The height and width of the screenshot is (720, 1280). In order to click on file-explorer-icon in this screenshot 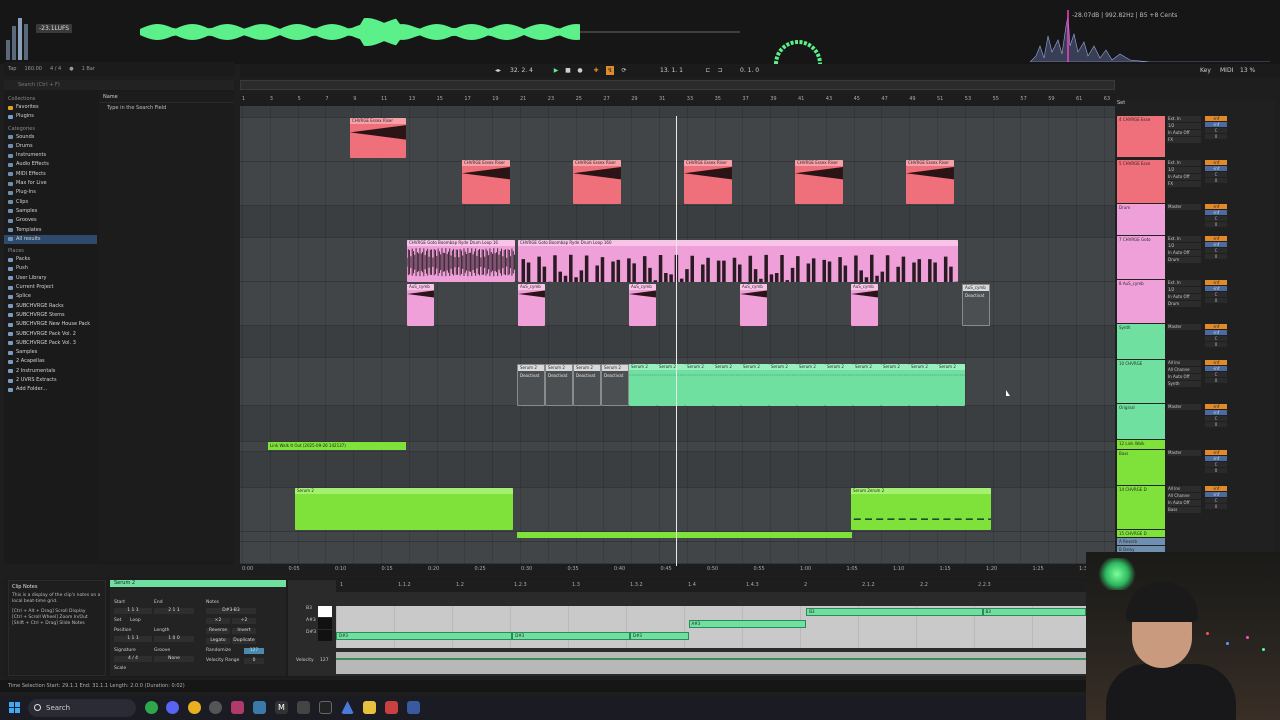, I will do `click(369, 707)`.